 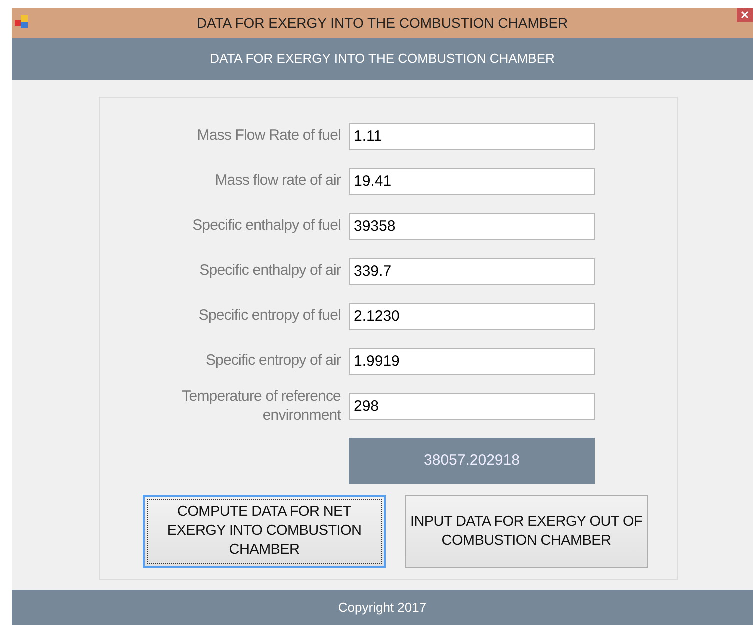 What do you see at coordinates (273, 361) in the screenshot?
I see `field-label: Specific entropy of air` at bounding box center [273, 361].